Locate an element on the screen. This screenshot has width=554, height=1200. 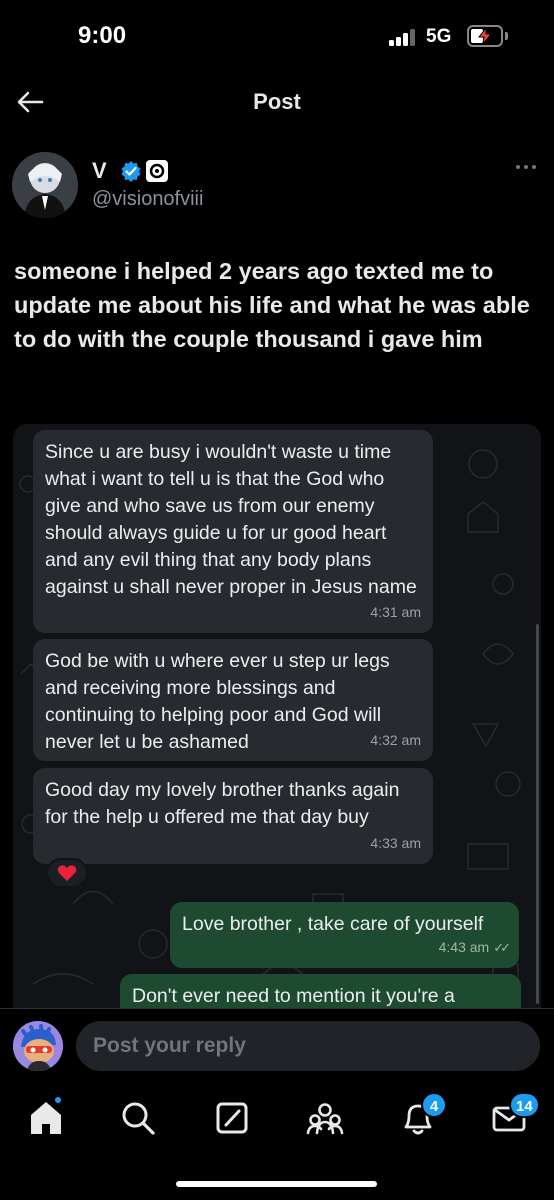
battery-tip is located at coordinates (506, 36).